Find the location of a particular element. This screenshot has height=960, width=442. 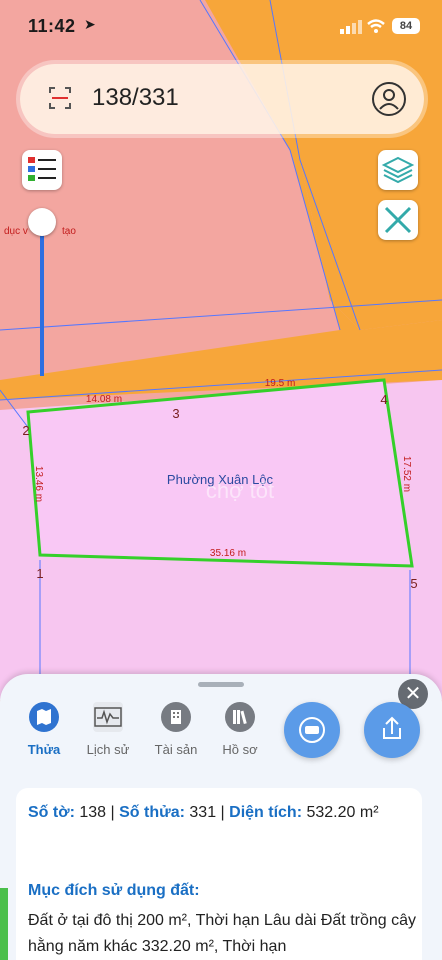

share-icon is located at coordinates (392, 727).